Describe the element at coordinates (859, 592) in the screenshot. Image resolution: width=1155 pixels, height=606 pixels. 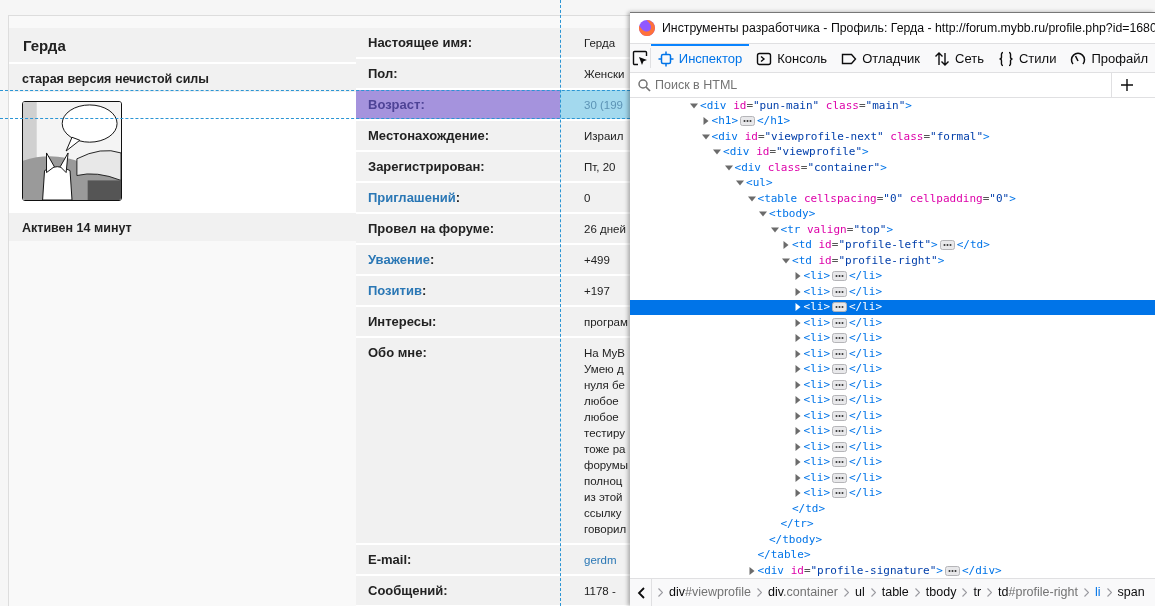
I see `breadcrumb: ul` at that location.